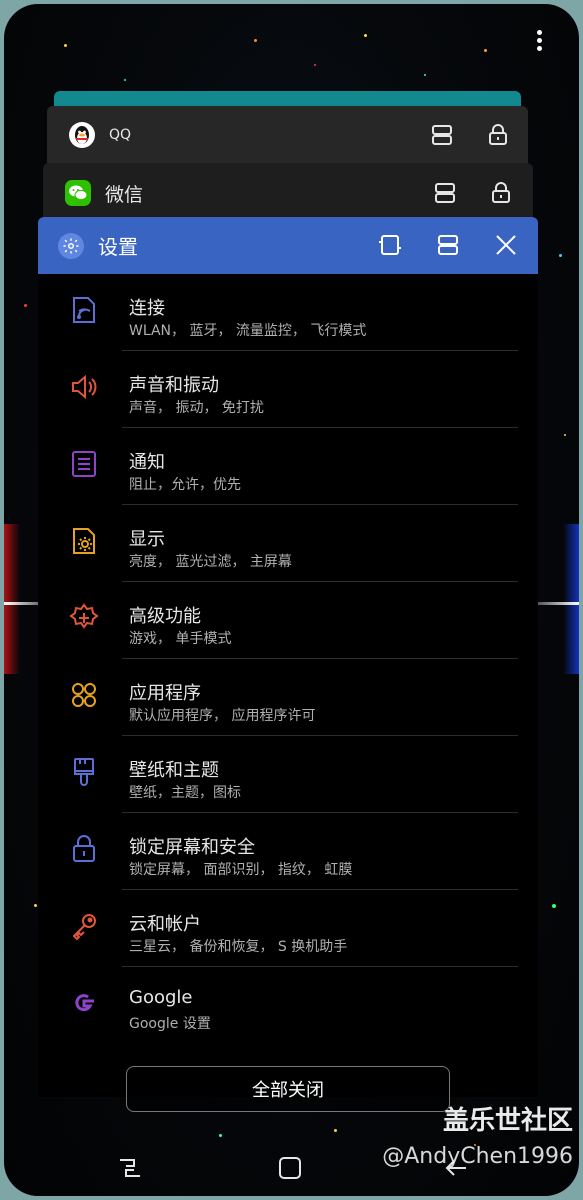  What do you see at coordinates (84, 926) in the screenshot?
I see `key-icon` at bounding box center [84, 926].